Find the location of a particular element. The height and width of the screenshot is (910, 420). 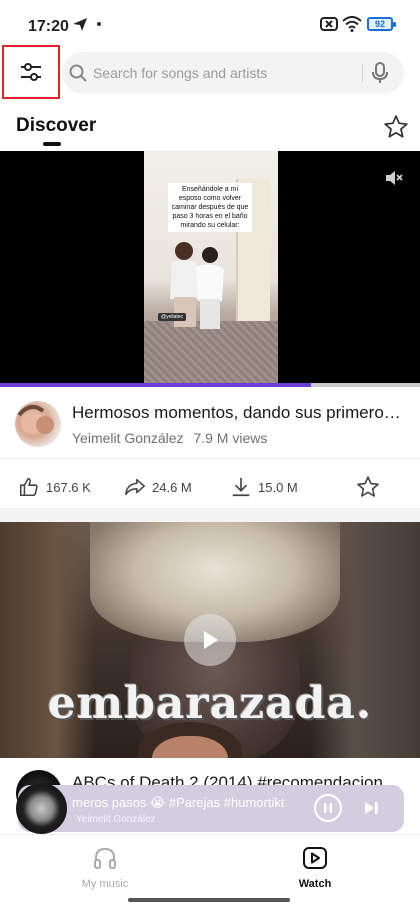

download-button: 15.0 M is located at coordinates (264, 487).